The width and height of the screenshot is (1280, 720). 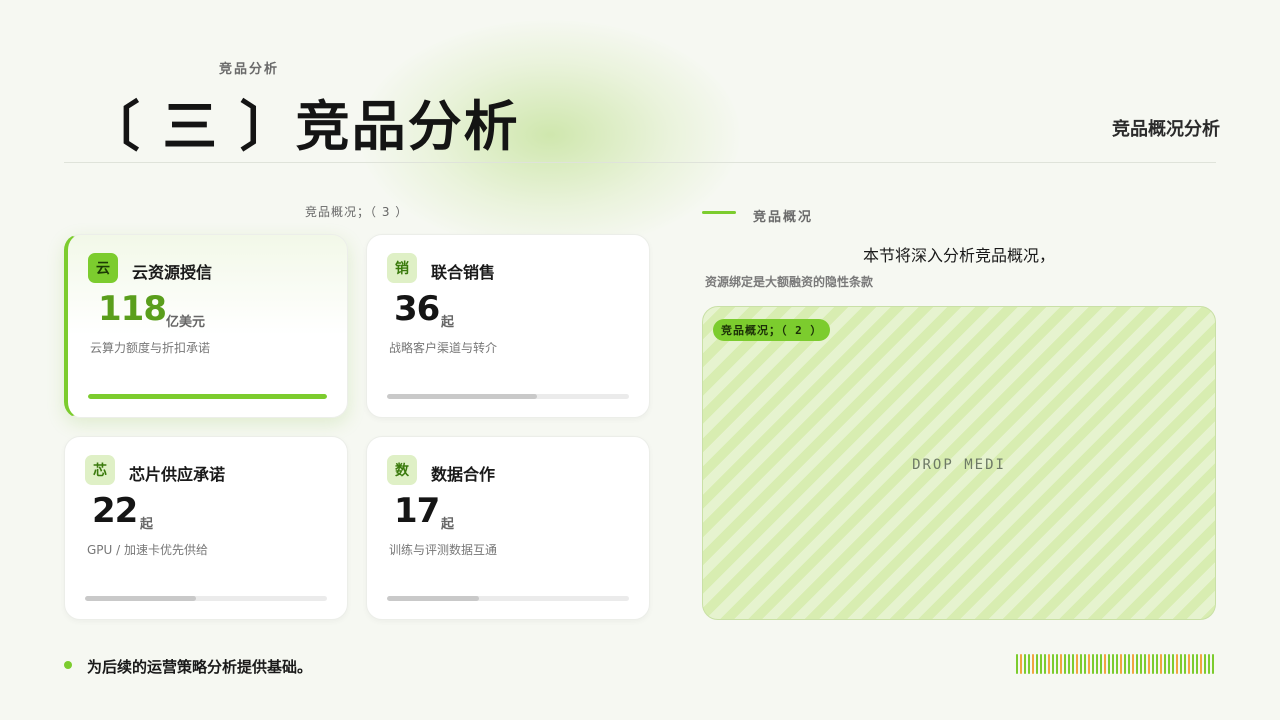 What do you see at coordinates (249, 69) in the screenshot?
I see `header-kicker: 竞品分析` at bounding box center [249, 69].